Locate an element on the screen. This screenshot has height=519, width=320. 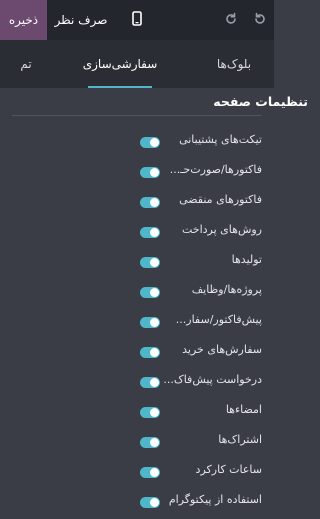
tab-theme: تم is located at coordinates (26, 64).